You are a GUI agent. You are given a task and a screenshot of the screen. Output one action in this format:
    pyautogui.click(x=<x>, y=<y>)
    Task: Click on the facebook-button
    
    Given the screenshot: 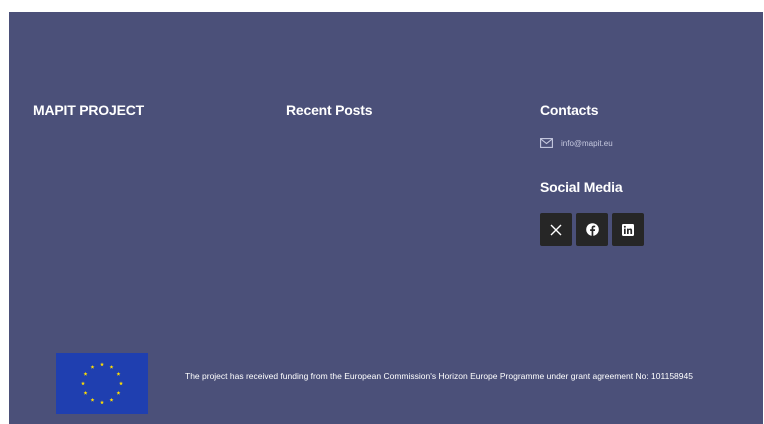 What is the action you would take?
    pyautogui.click(x=592, y=229)
    